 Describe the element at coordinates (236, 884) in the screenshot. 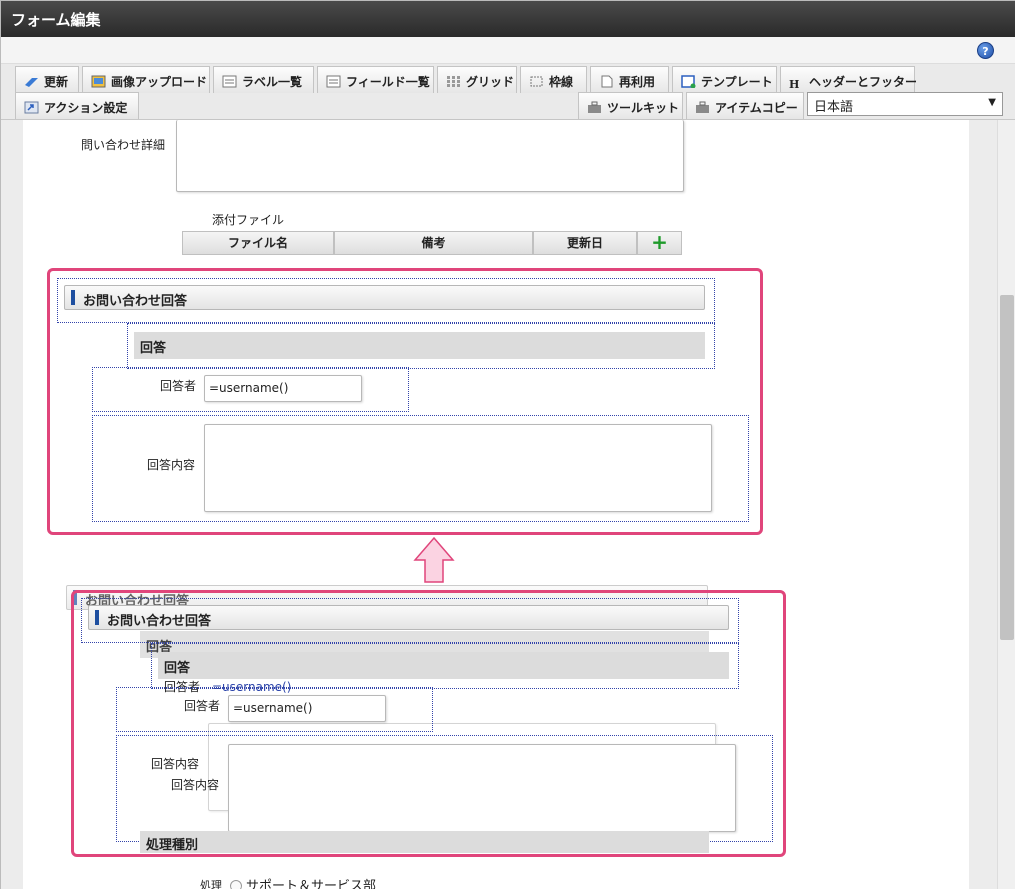

I see `radio-button` at that location.